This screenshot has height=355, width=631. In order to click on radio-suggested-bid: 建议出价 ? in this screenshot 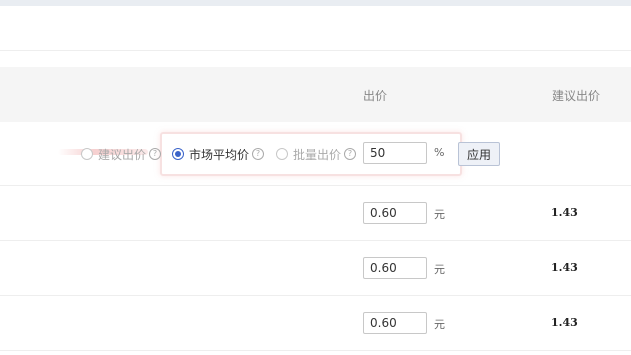, I will do `click(121, 154)`.